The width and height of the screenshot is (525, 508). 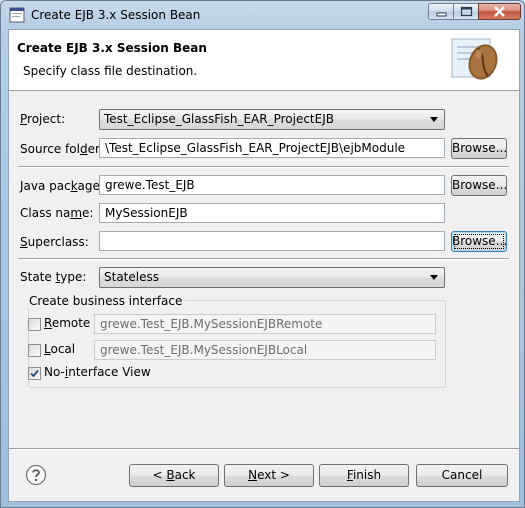 I want to click on cancel-button: Cancel, so click(x=462, y=475).